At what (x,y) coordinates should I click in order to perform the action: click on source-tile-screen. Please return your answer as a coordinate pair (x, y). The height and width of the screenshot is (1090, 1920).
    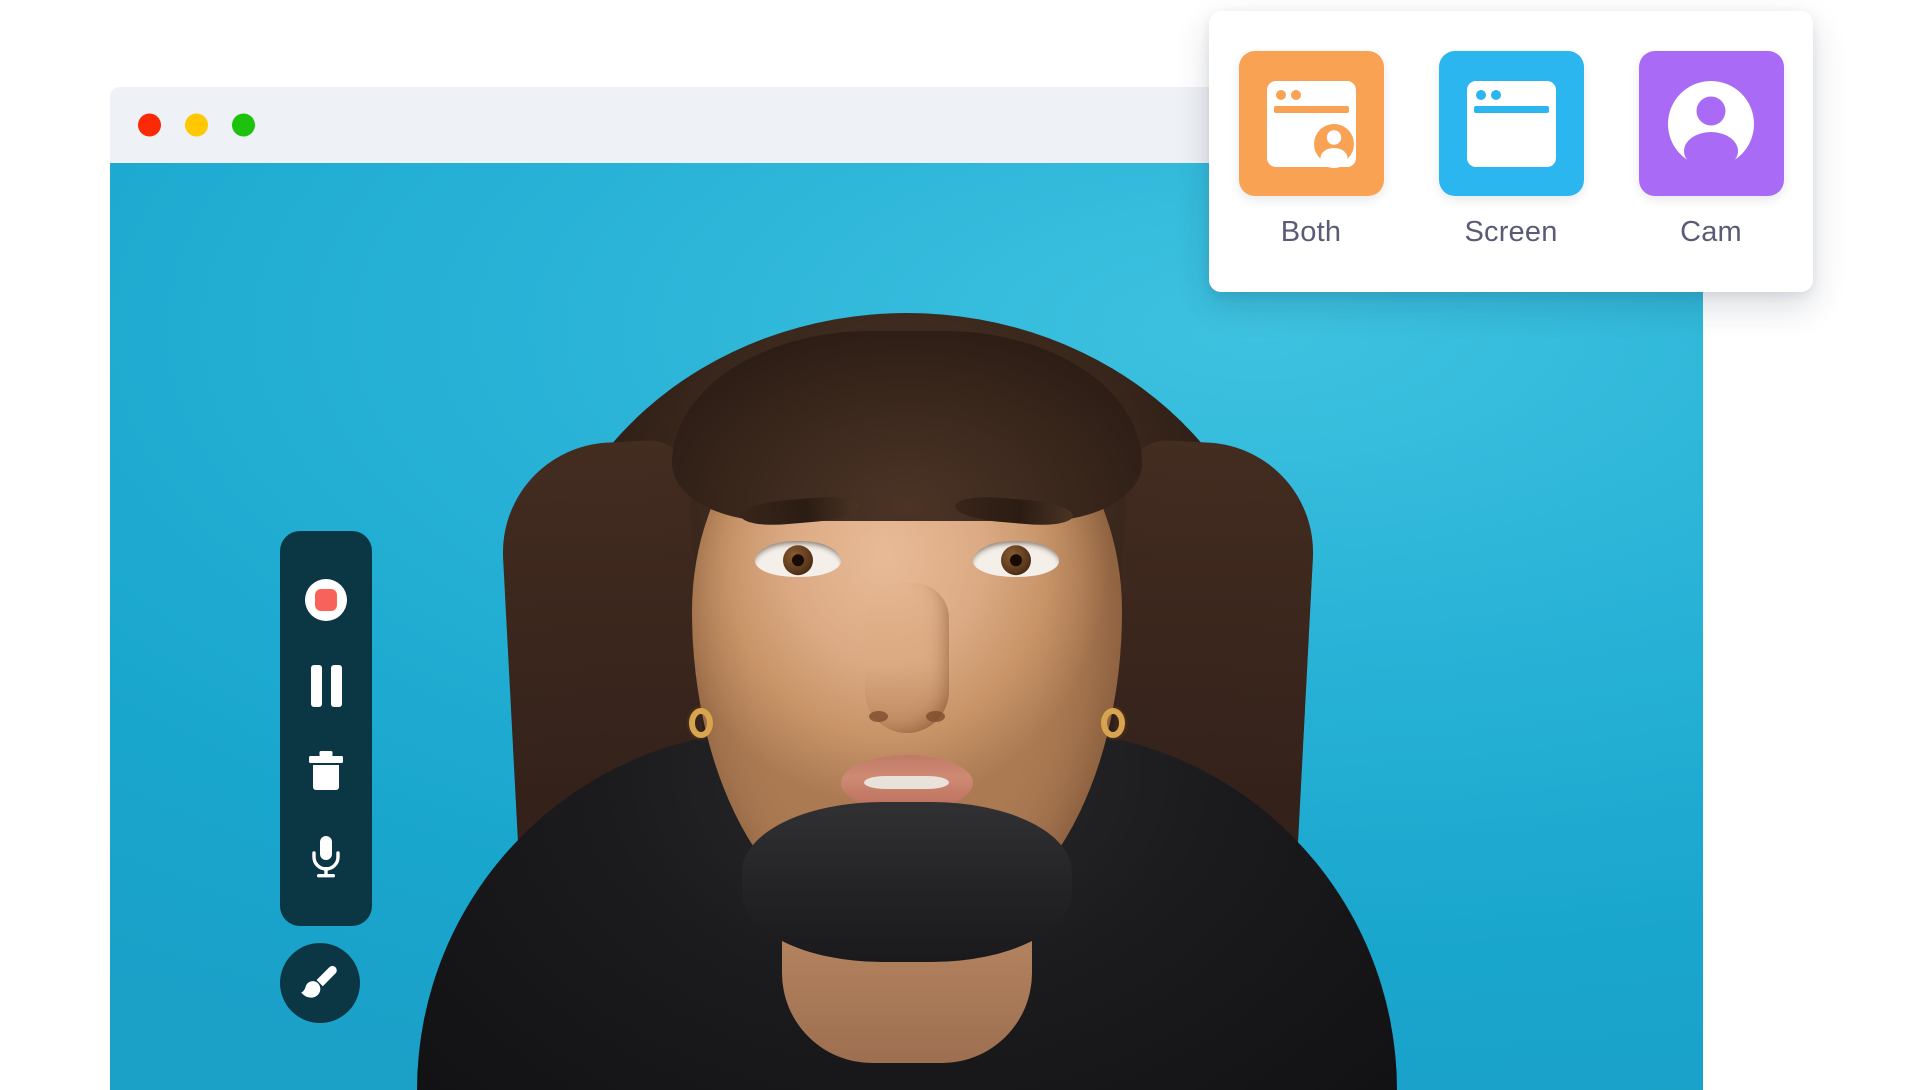
    Looking at the image, I should click on (1511, 123).